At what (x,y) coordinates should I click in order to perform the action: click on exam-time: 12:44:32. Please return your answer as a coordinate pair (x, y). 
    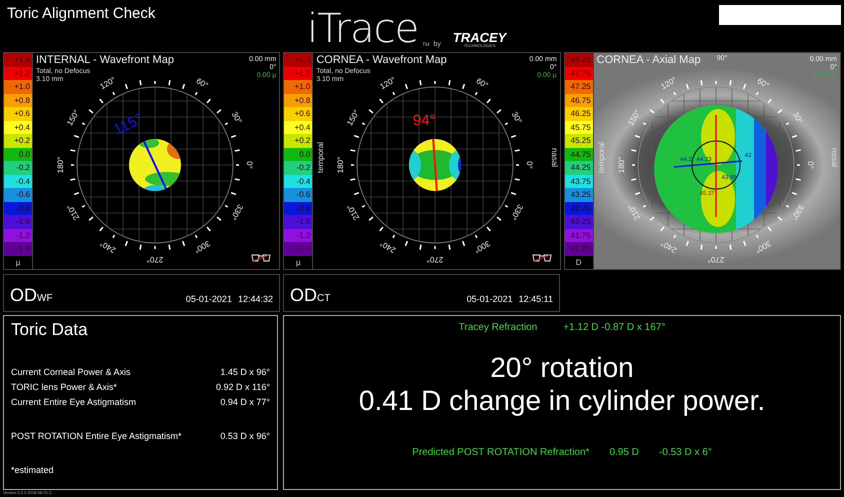
    Looking at the image, I should click on (255, 299).